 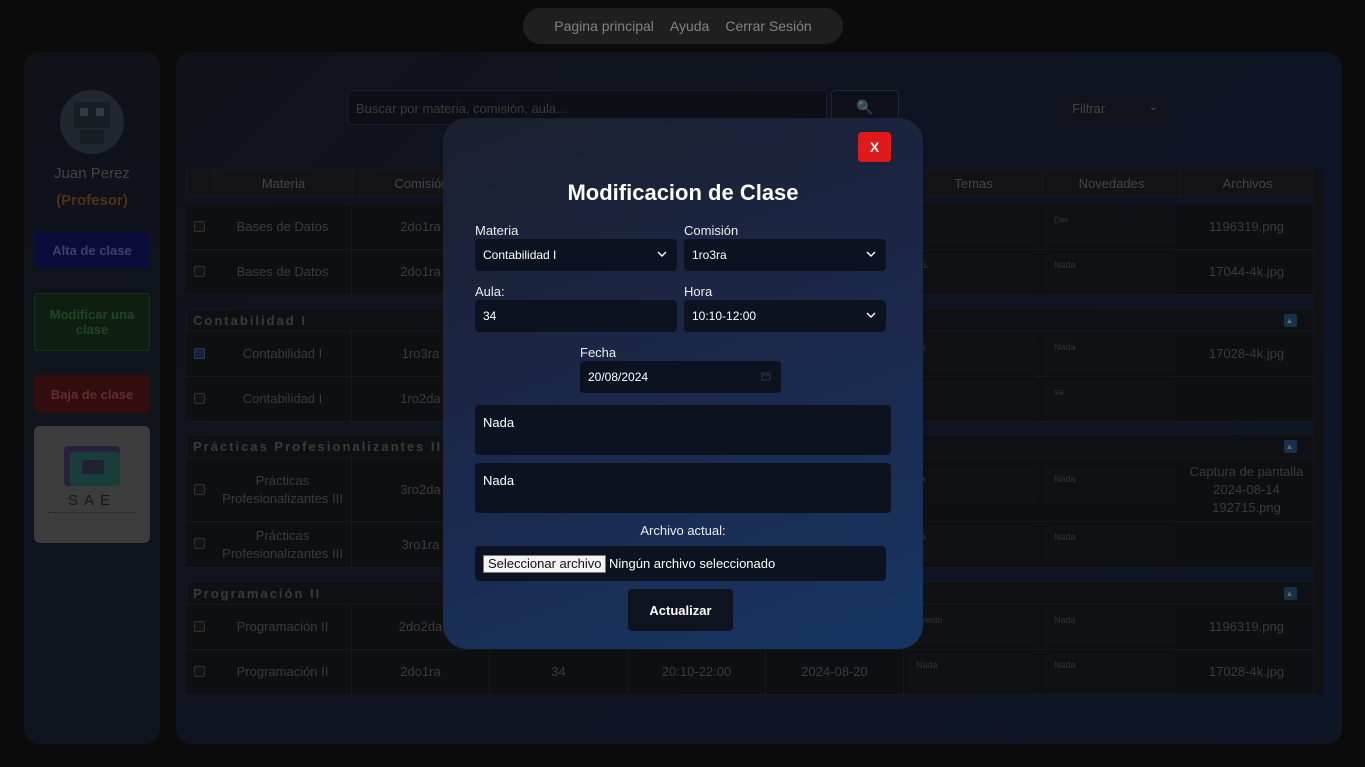 What do you see at coordinates (680, 377) in the screenshot?
I see `fecha-input: 20/08/2024` at bounding box center [680, 377].